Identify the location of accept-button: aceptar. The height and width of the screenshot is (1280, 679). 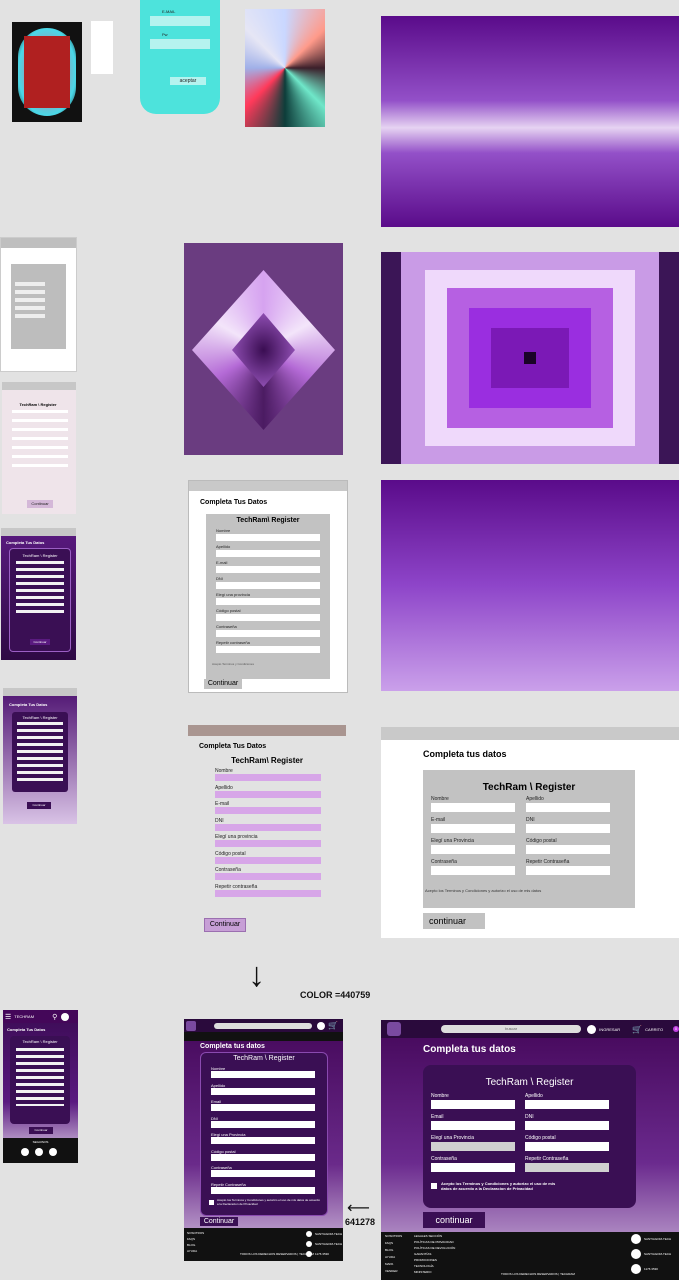
(188, 81).